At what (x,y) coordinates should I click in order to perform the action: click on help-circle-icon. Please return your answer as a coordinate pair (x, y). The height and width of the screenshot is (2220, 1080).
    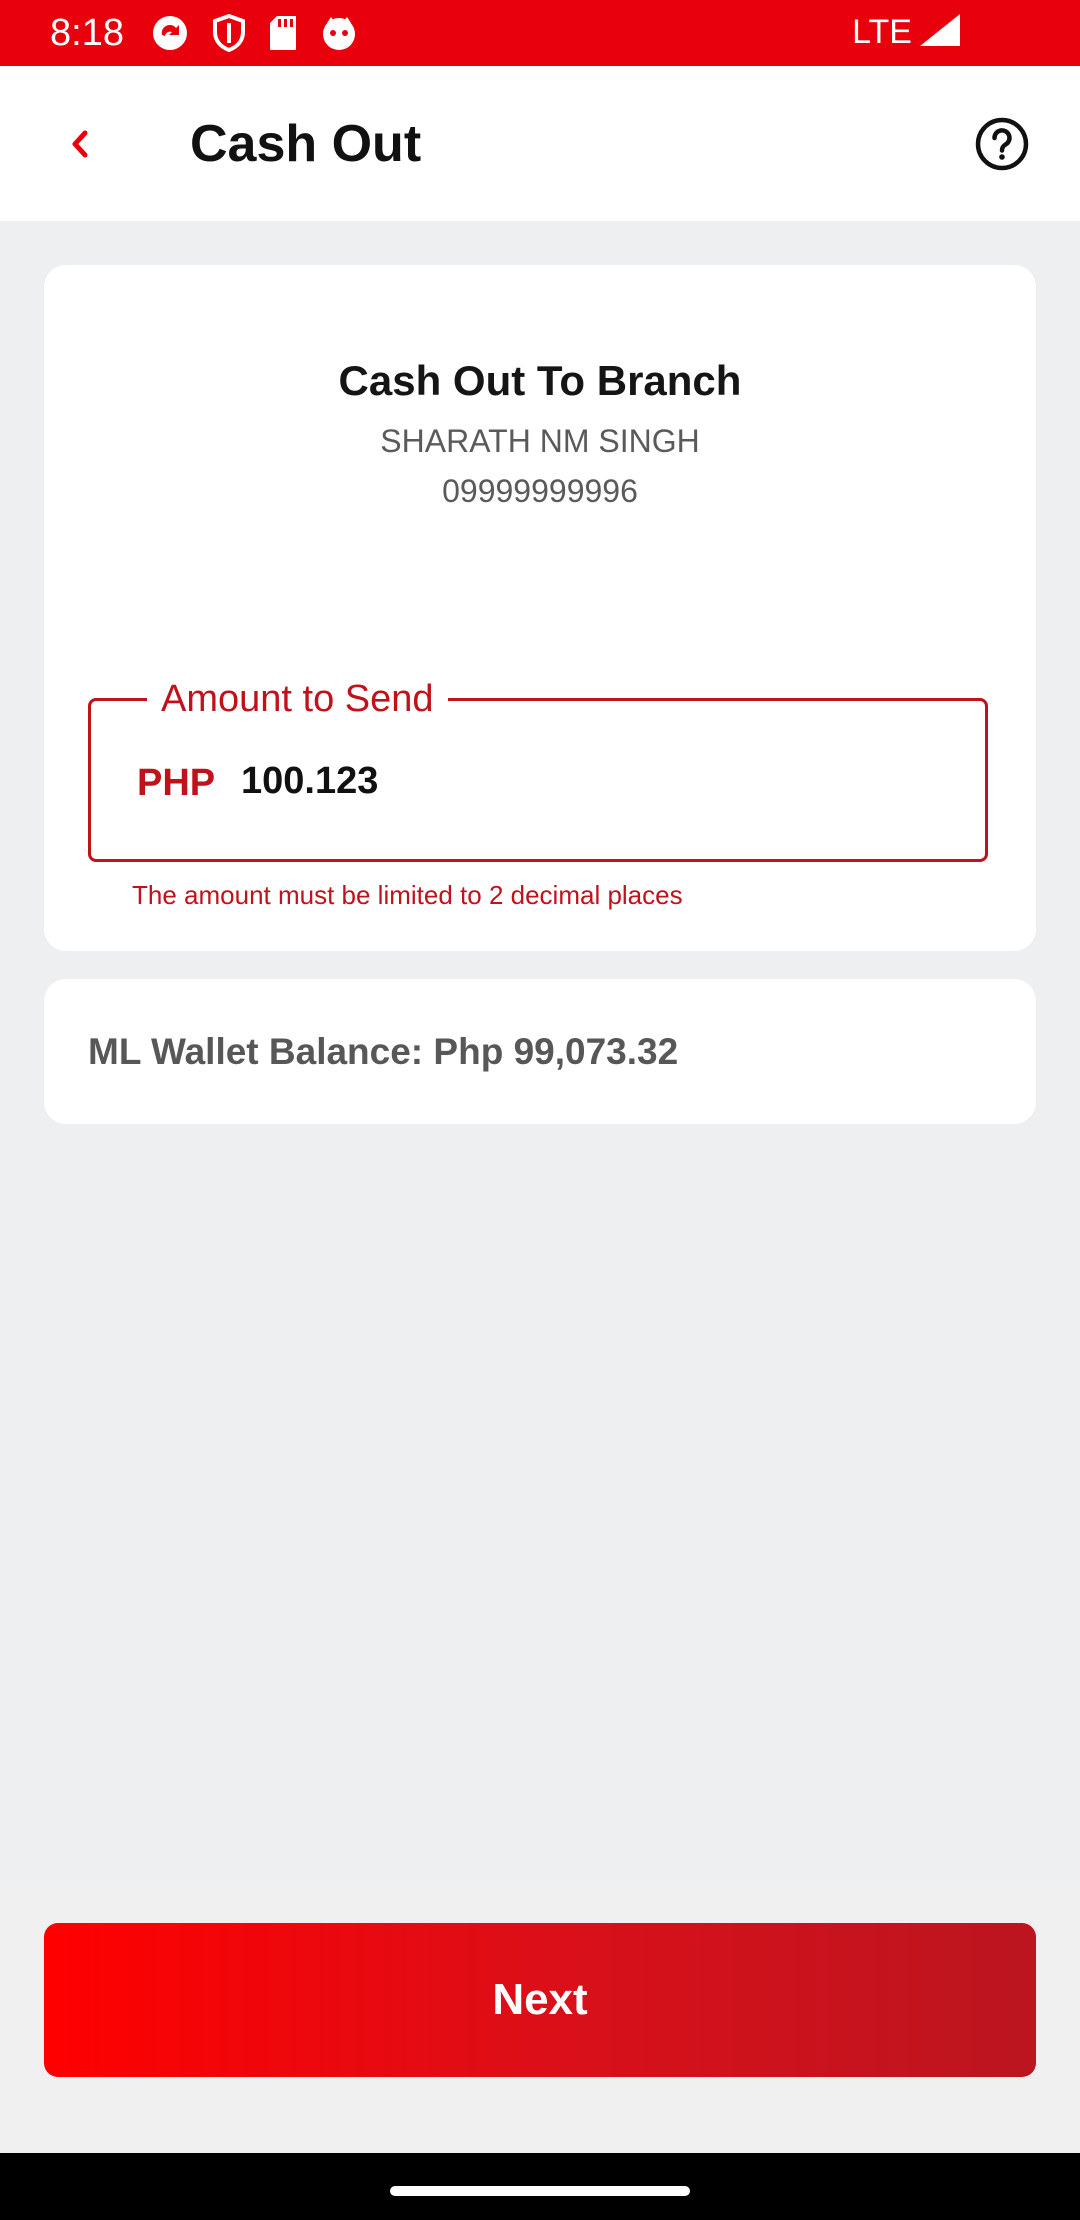
    Looking at the image, I should click on (1002, 144).